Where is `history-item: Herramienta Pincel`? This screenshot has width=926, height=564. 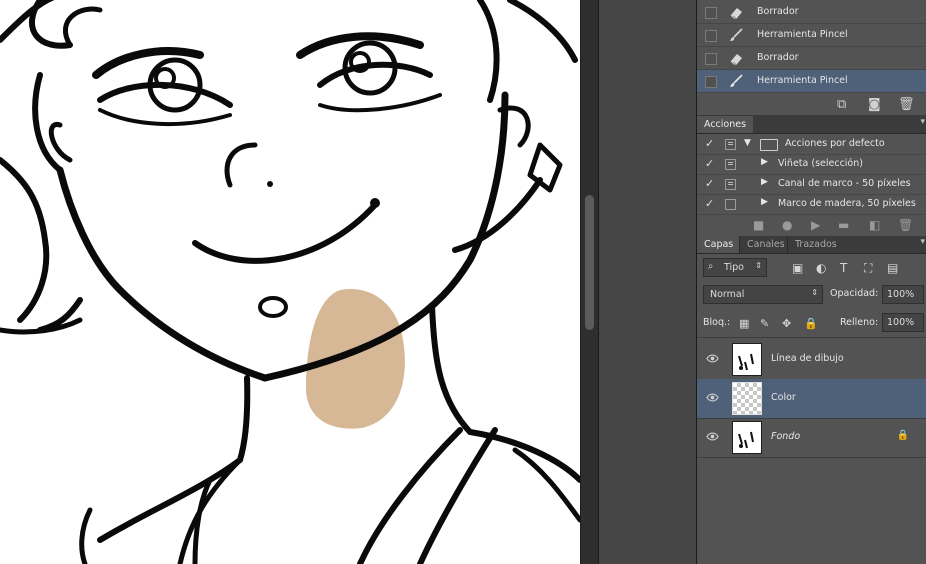 history-item: Herramienta Pincel is located at coordinates (811, 35).